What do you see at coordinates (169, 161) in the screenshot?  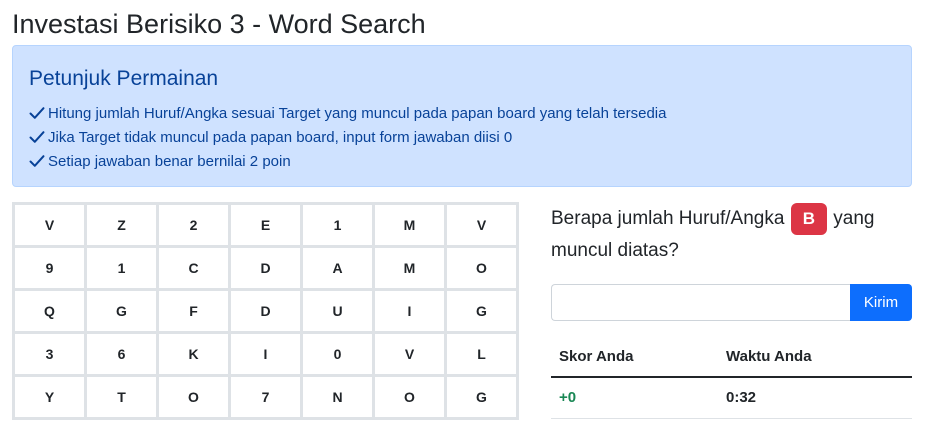 I see `instruction-text: Setiap jawaban benar bernilai 2 poin` at bounding box center [169, 161].